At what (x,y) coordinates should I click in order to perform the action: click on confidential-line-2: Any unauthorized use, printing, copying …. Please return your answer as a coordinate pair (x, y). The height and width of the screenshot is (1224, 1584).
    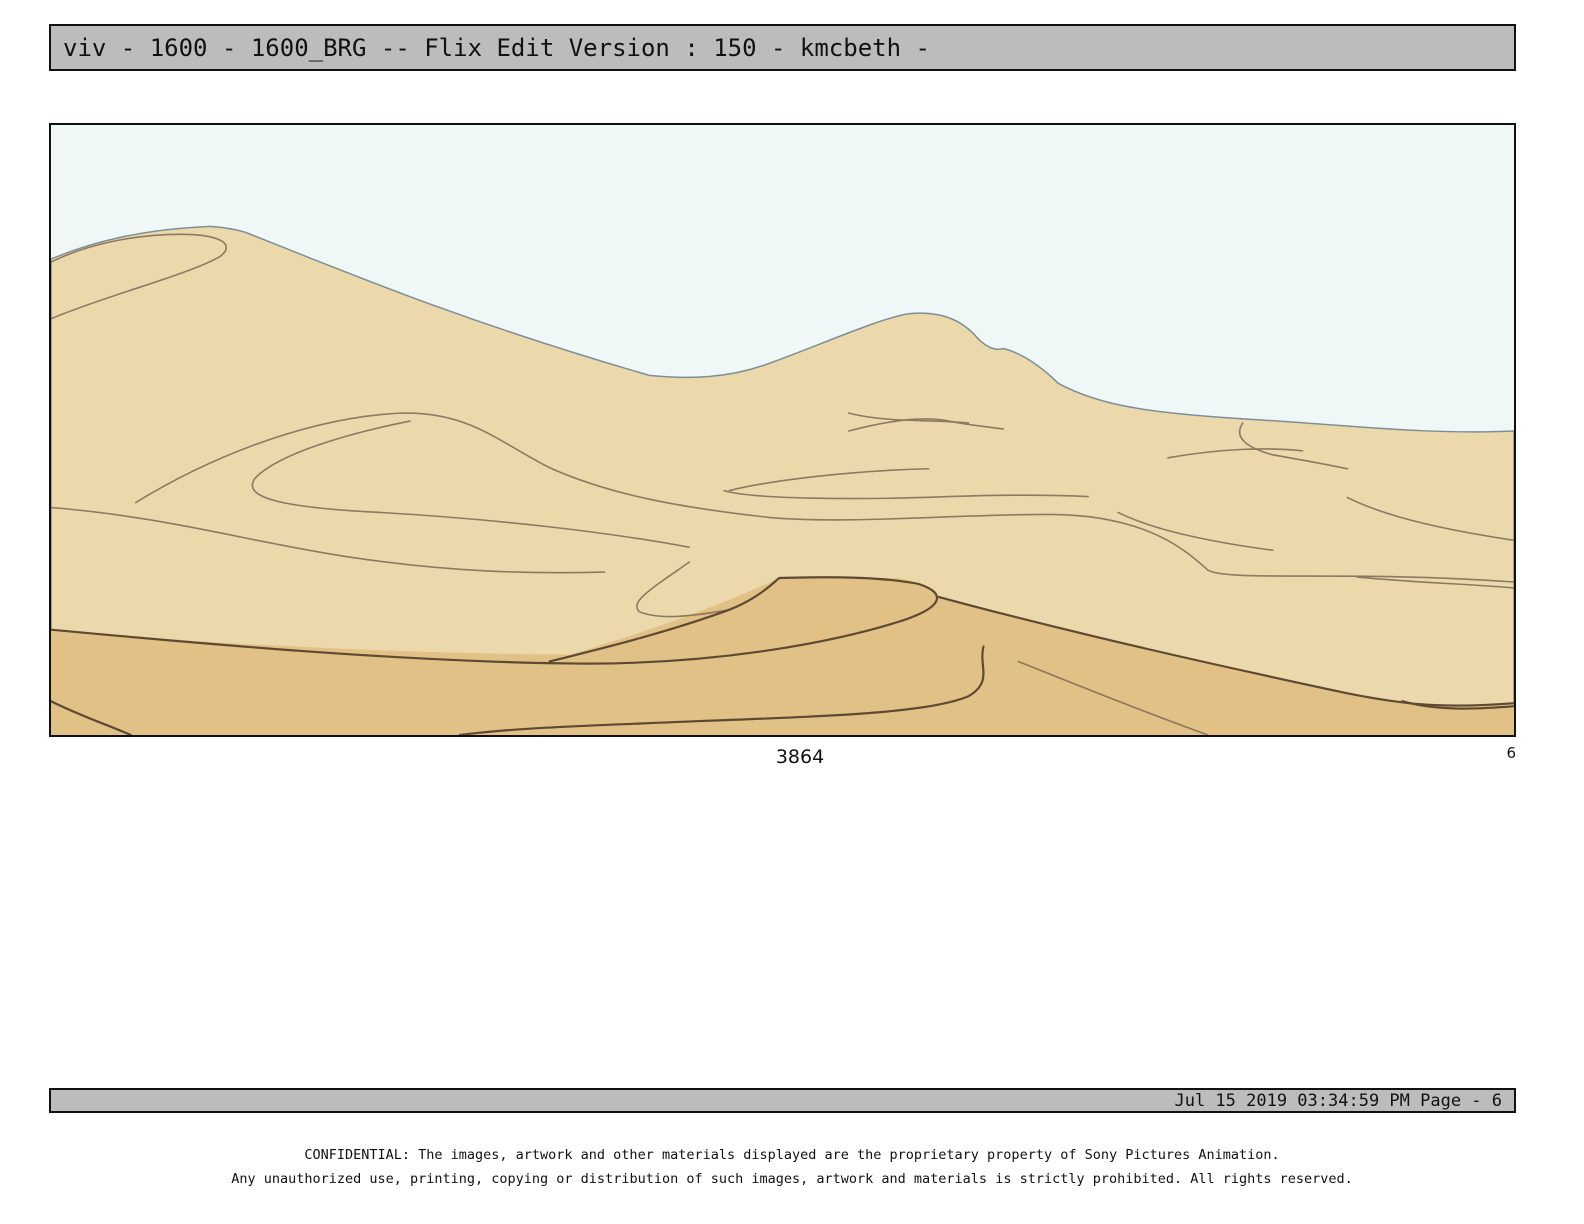
    Looking at the image, I should click on (792, 1179).